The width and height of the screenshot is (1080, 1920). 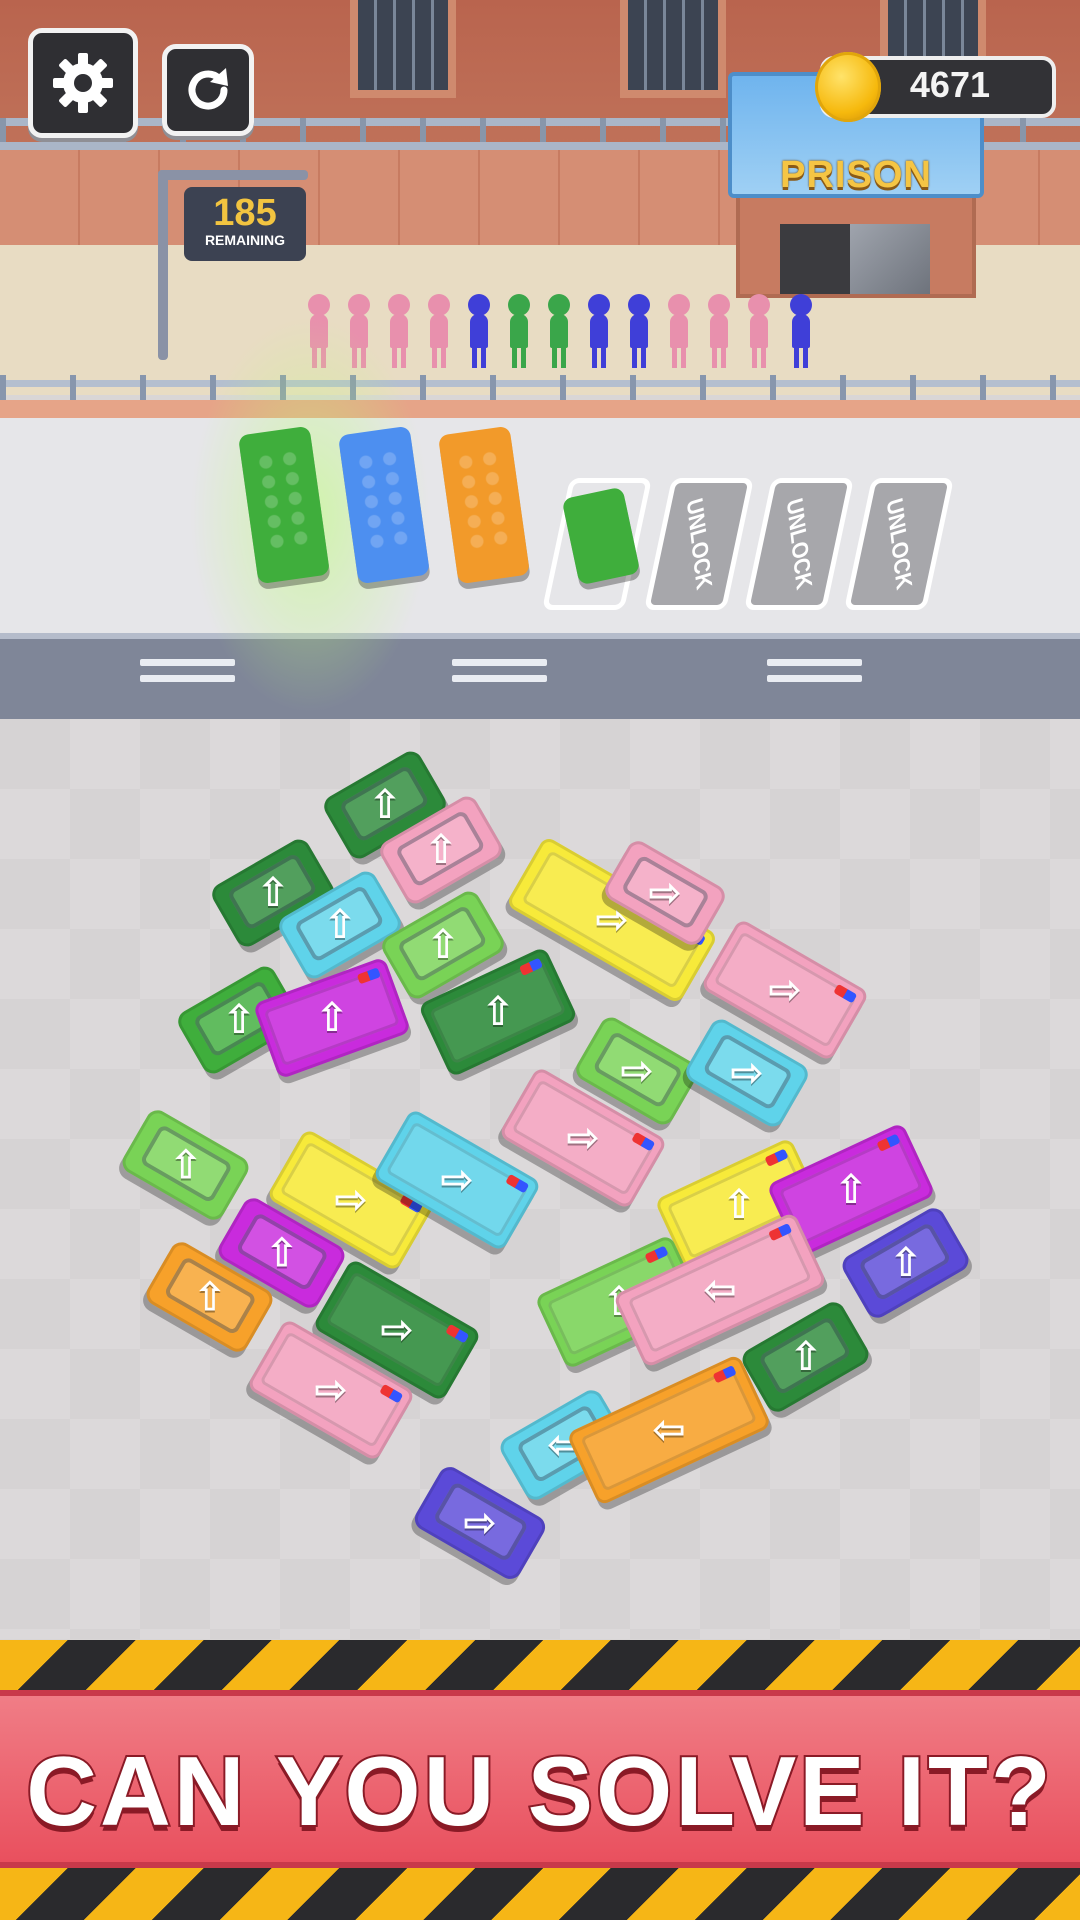 I want to click on restart-icon, so click(x=208, y=89).